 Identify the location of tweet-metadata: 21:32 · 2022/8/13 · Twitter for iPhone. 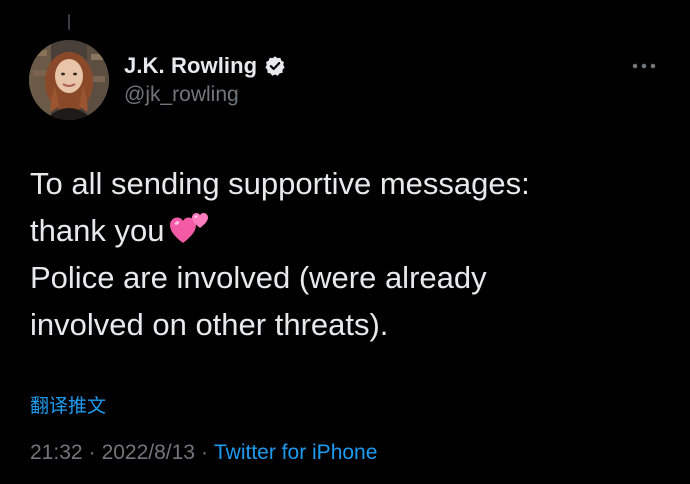
(203, 453).